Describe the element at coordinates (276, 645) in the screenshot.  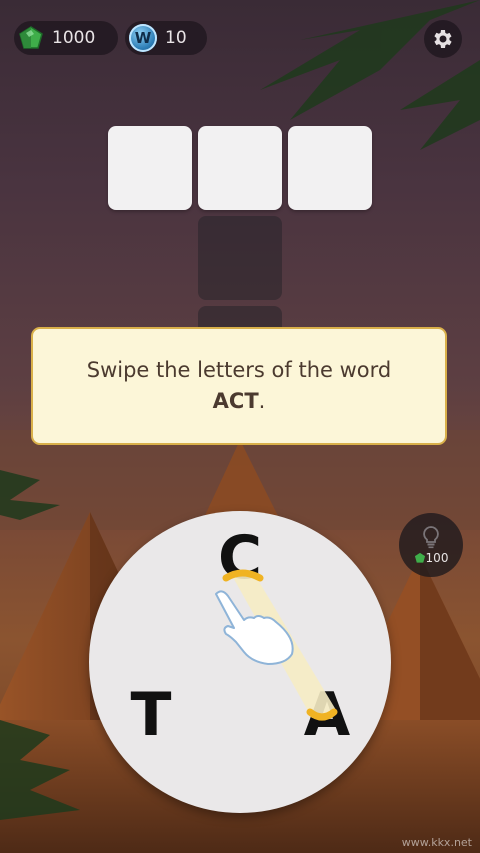
I see `swipe-gesture-overlay` at that location.